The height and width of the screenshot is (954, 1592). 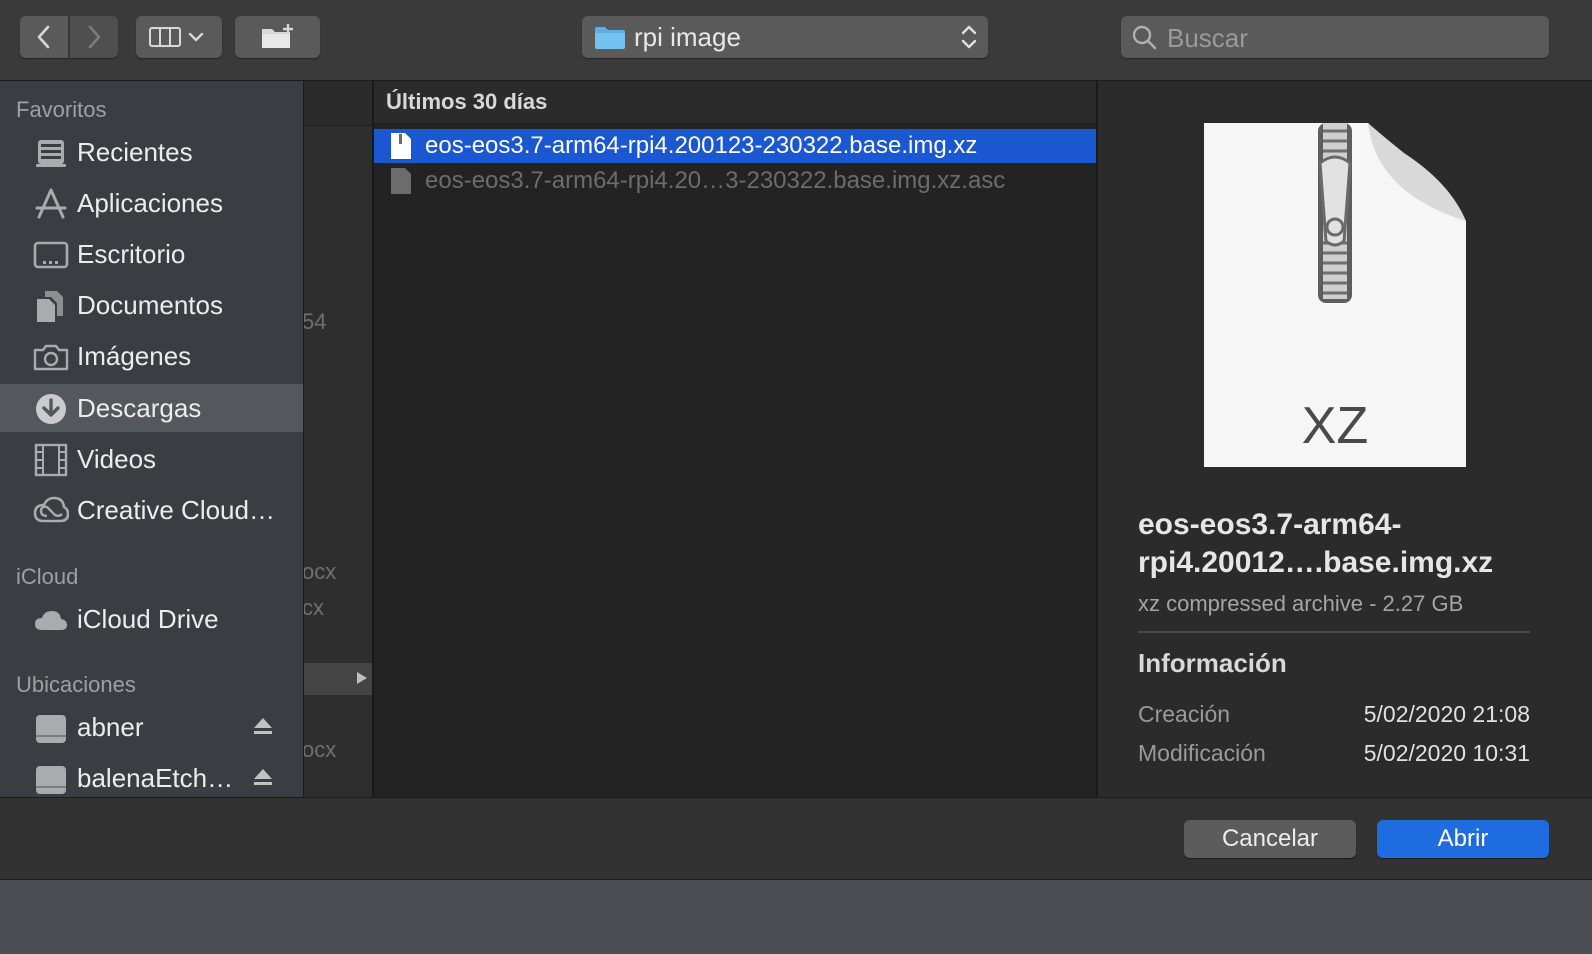 I want to click on sidebar-item-imagenes: Imágenes, so click(x=151, y=356).